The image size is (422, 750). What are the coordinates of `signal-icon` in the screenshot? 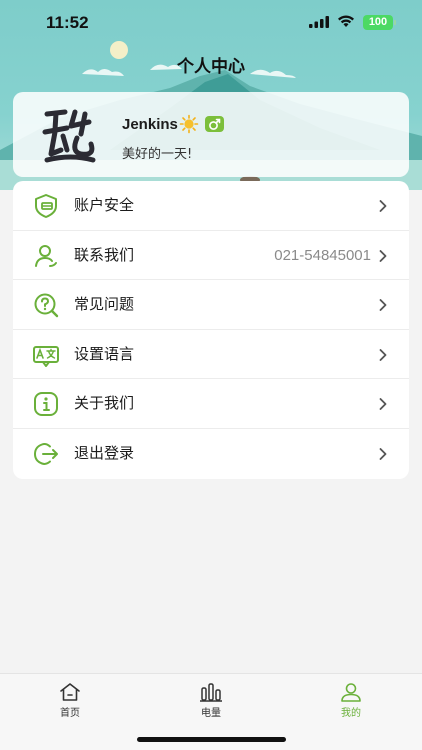 It's located at (319, 22).